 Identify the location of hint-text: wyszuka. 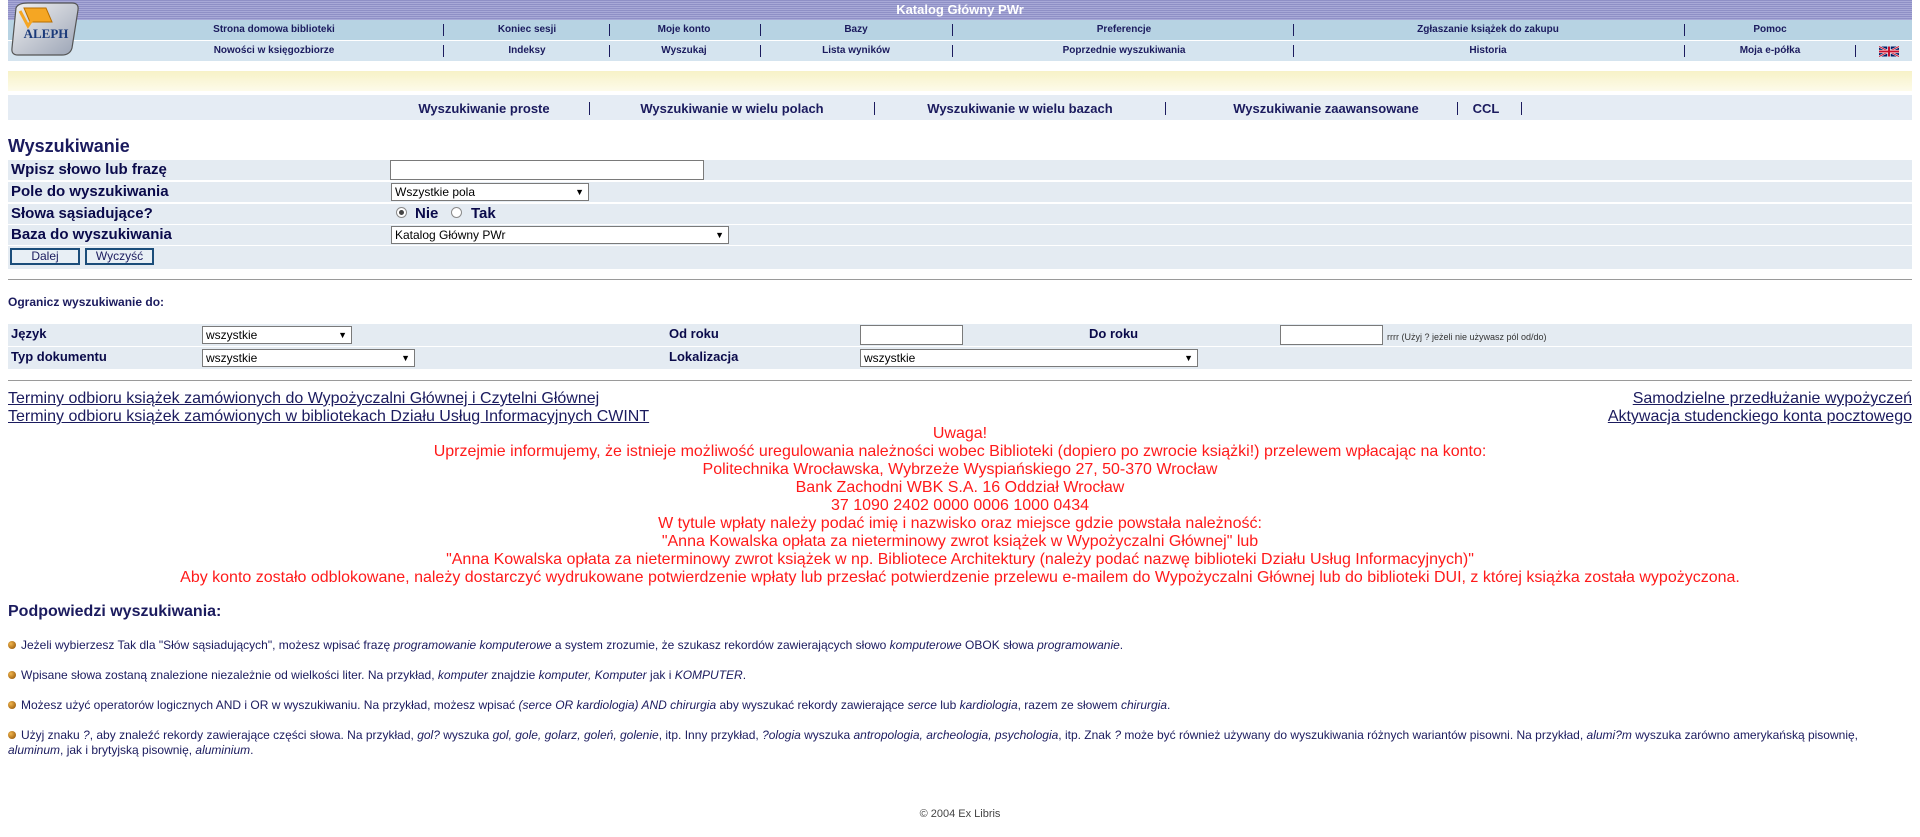
(827, 735).